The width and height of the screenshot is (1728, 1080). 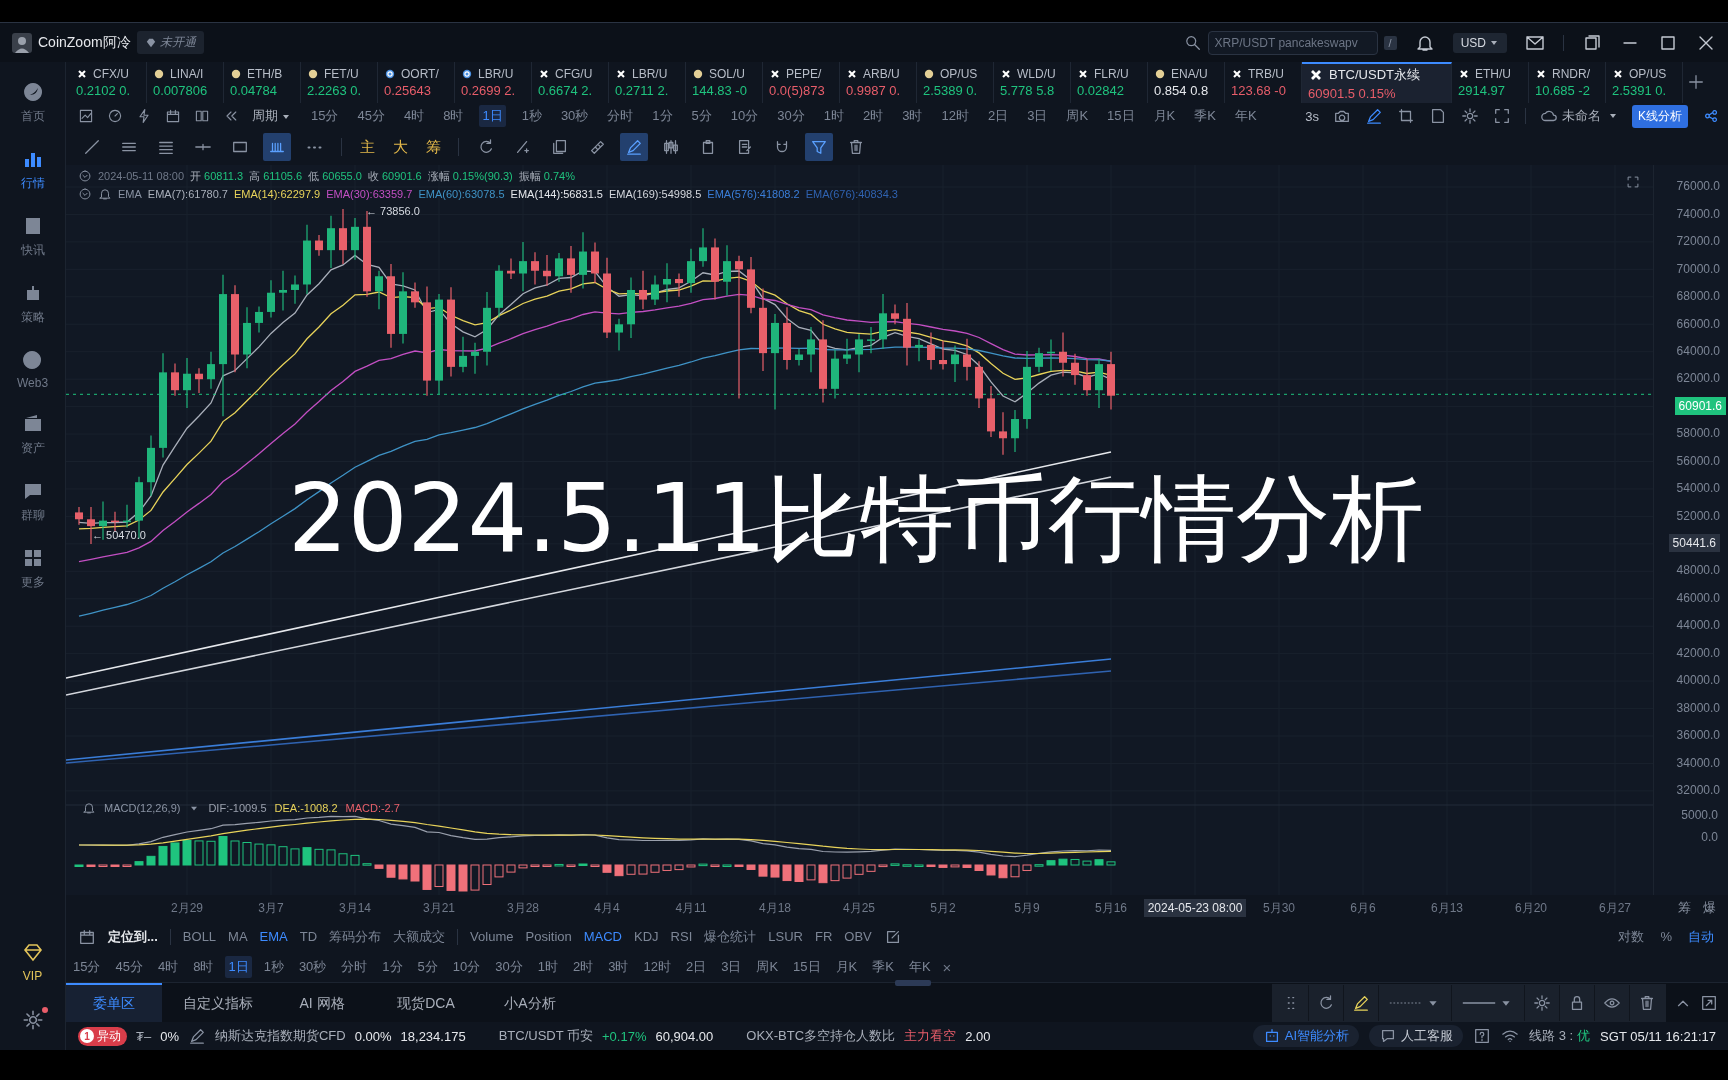 I want to click on indicator-toggle: 爆仓统计, so click(x=730, y=936).